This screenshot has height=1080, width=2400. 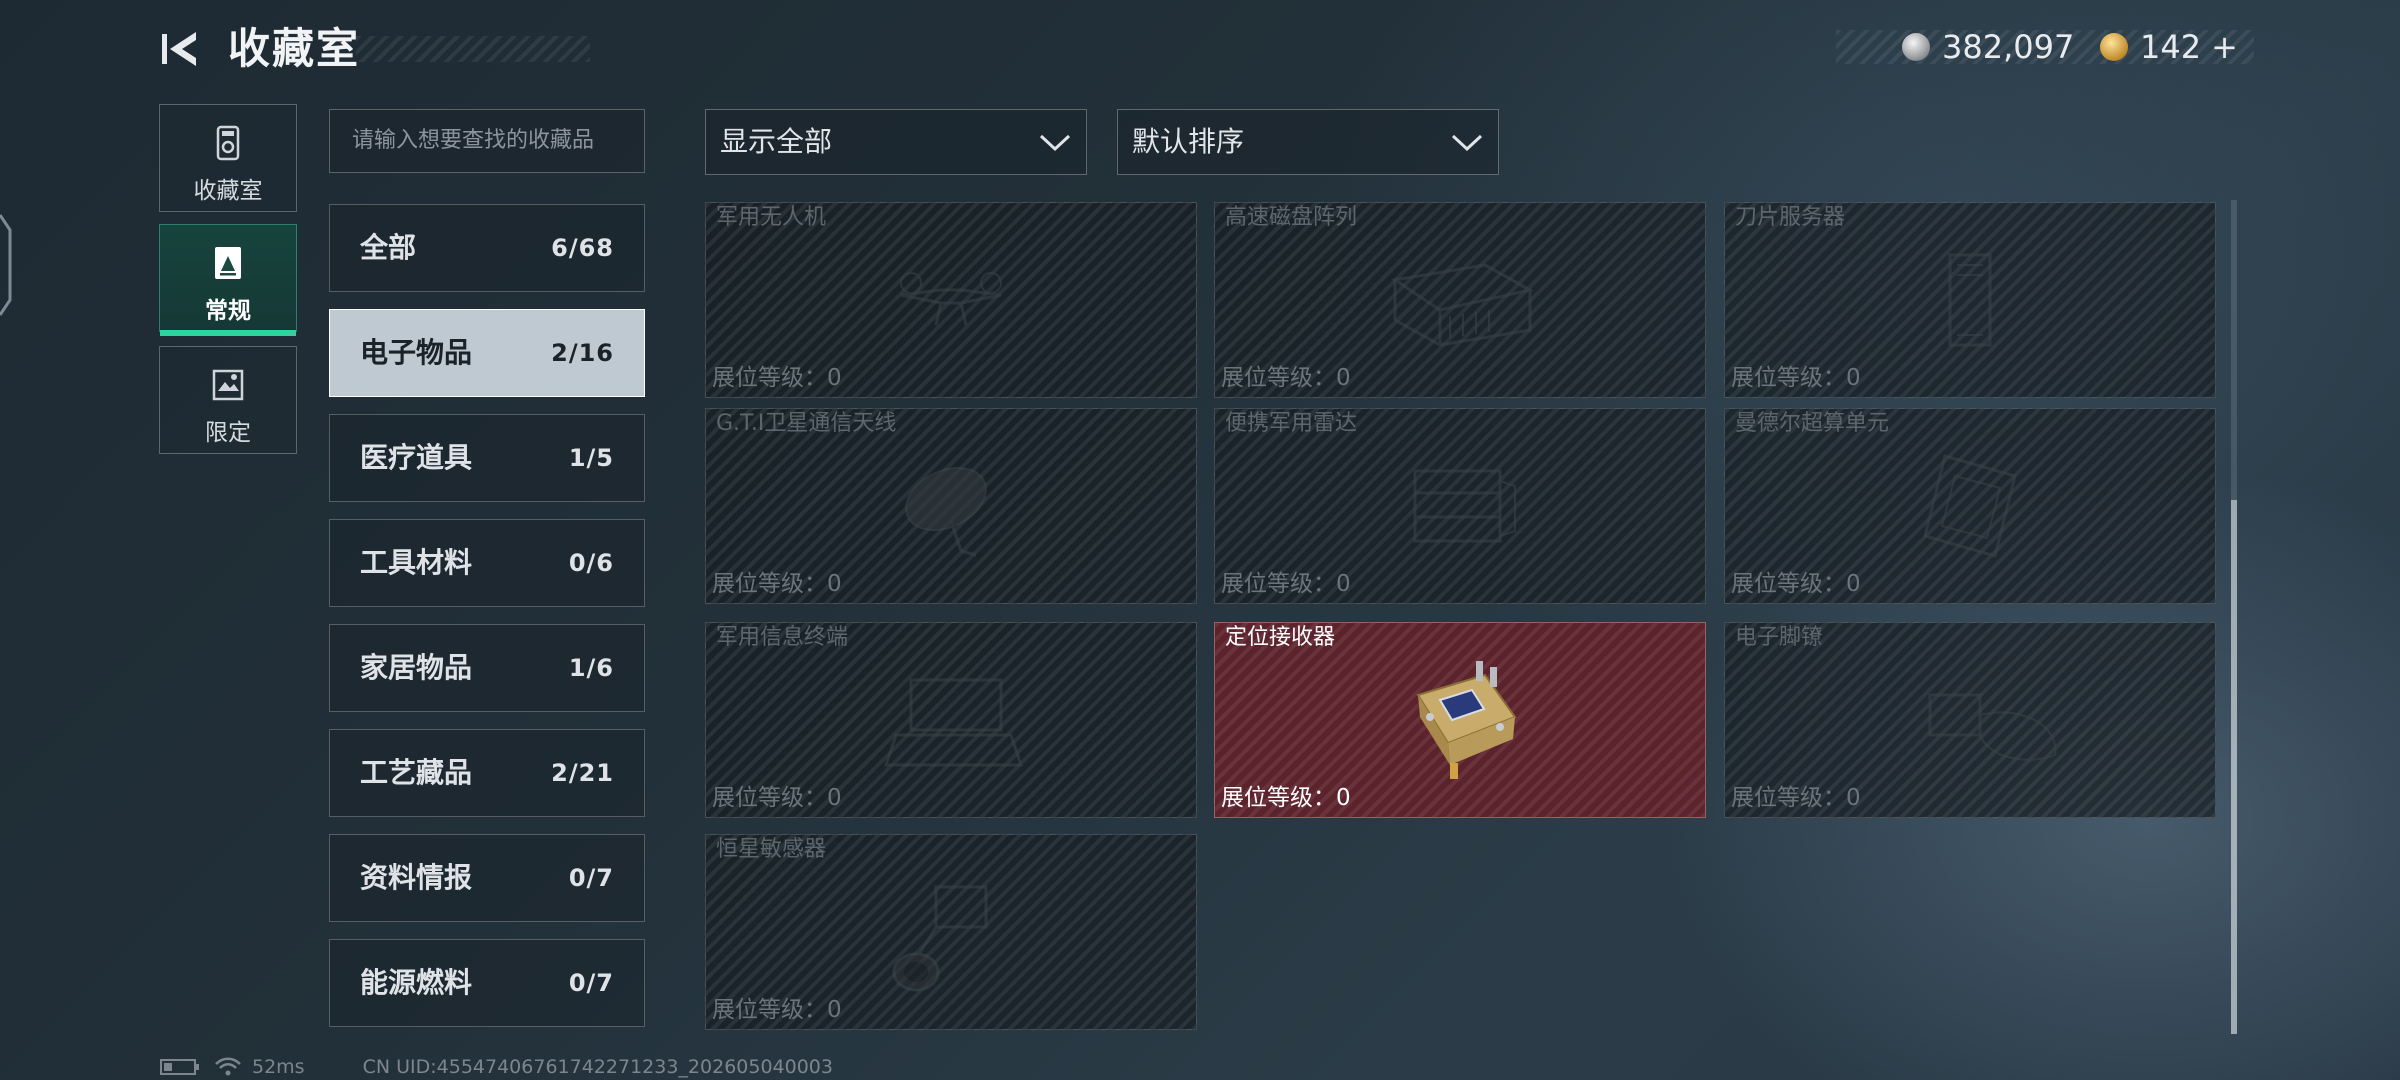 I want to click on category-tools: 工具材料 0/6, so click(x=487, y=563).